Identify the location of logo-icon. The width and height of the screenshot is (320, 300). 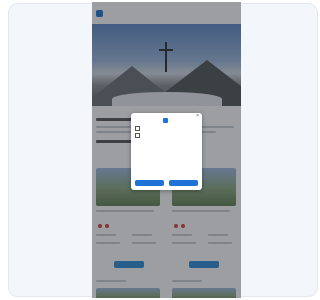
(165, 120).